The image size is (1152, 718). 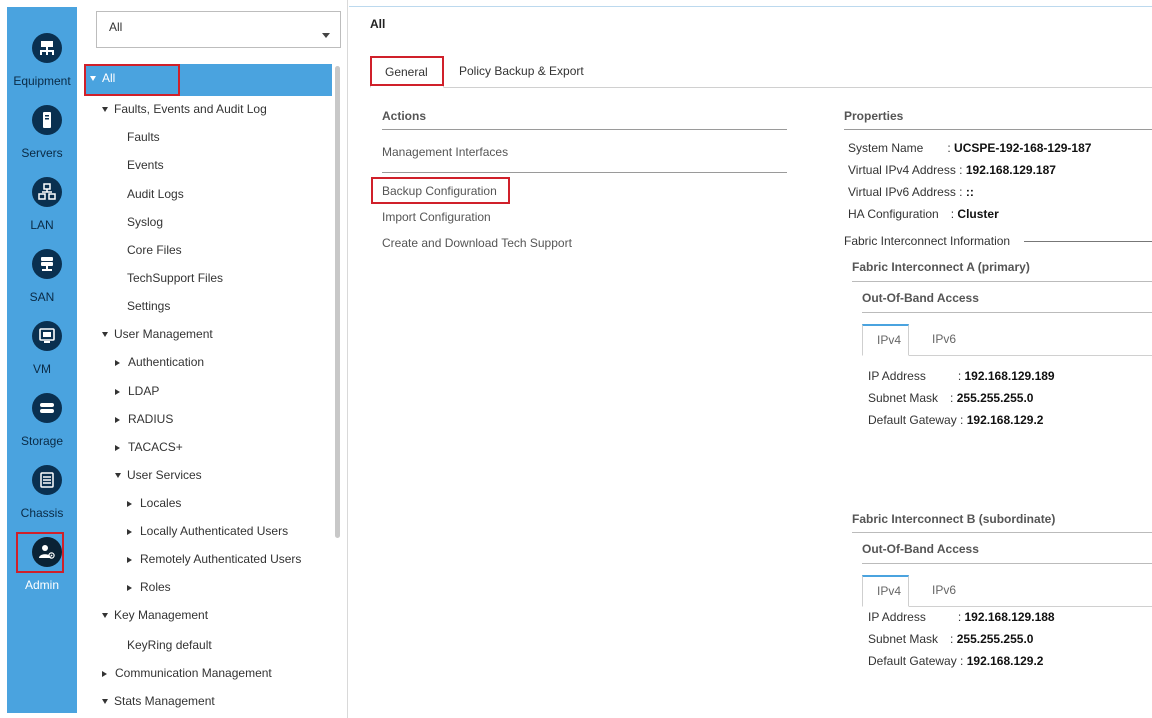 I want to click on tree-item-stats-management: Stats Management, so click(x=158, y=701).